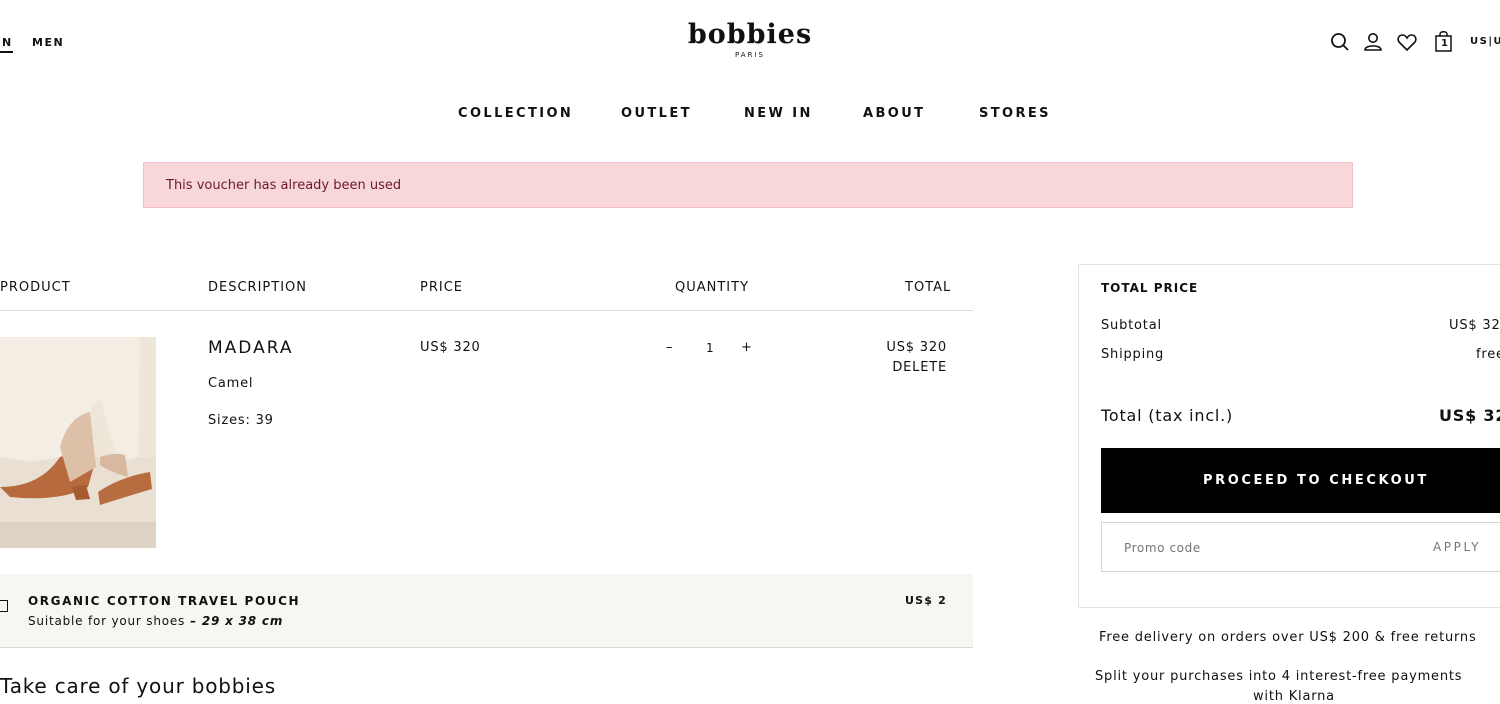 The width and height of the screenshot is (1500, 704). I want to click on voucher-alert: This voucher has already been used, so click(748, 185).